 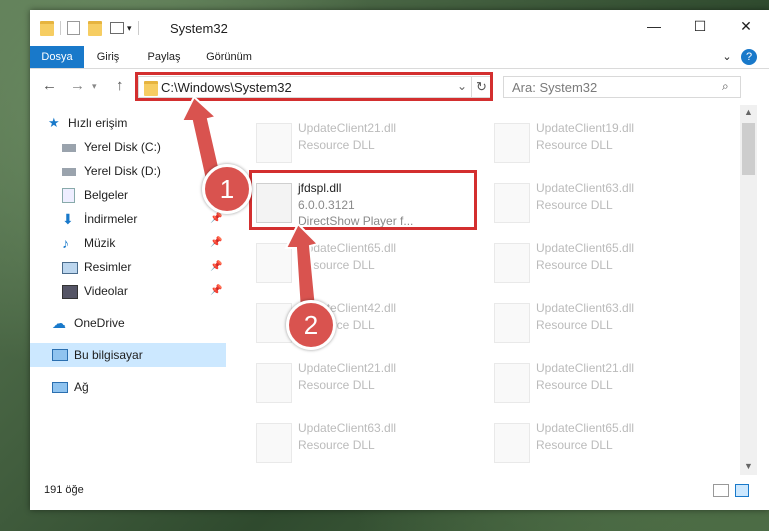 I want to click on title-bar: ▾ System32 — ☐ ✕, so click(x=399, y=28).